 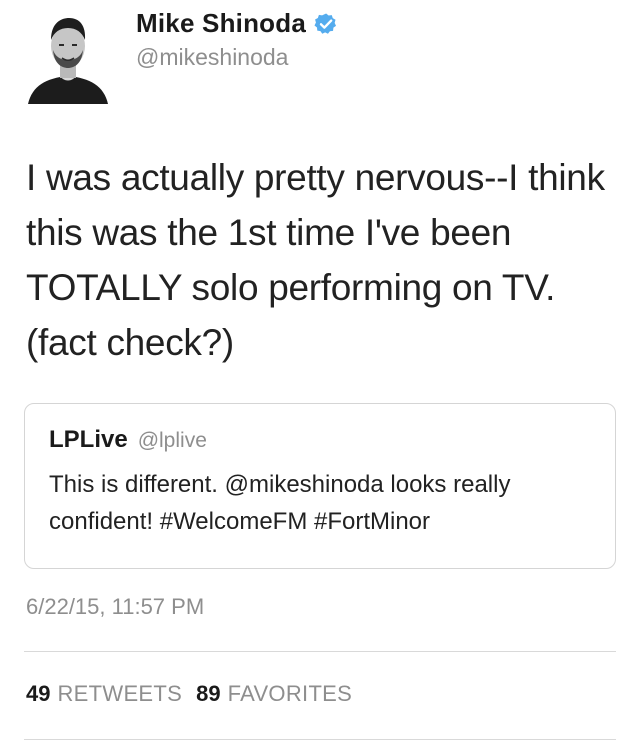 What do you see at coordinates (189, 694) in the screenshot?
I see `tweet-stats: 49 RETWEETS 89 FAVORITES` at bounding box center [189, 694].